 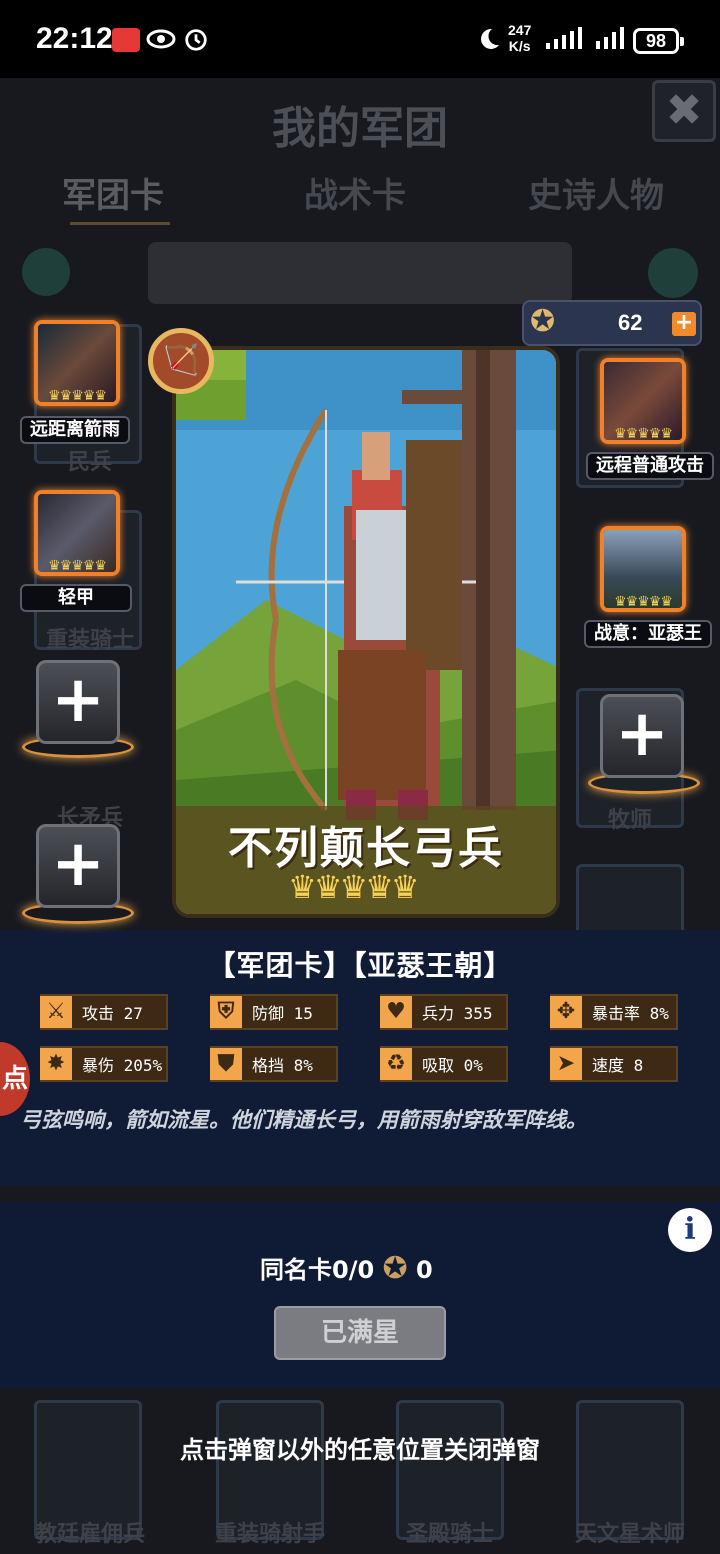 What do you see at coordinates (98, 1013) in the screenshot?
I see `stat-label: 攻击` at bounding box center [98, 1013].